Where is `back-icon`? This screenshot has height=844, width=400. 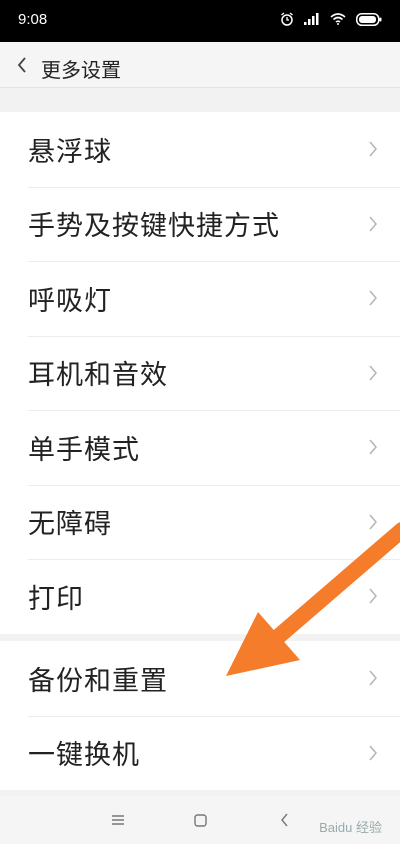
back-icon is located at coordinates (284, 820).